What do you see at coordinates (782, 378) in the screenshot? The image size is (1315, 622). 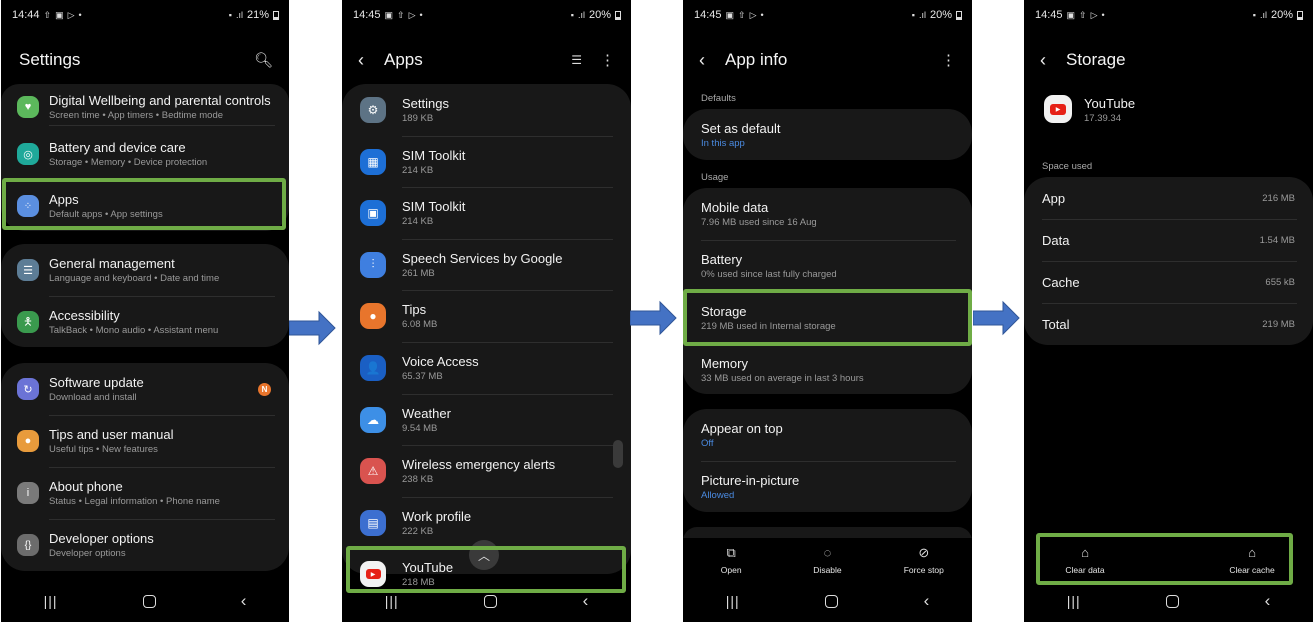 I see `item-subtitle: 33 MB used on average in last 3 hours` at bounding box center [782, 378].